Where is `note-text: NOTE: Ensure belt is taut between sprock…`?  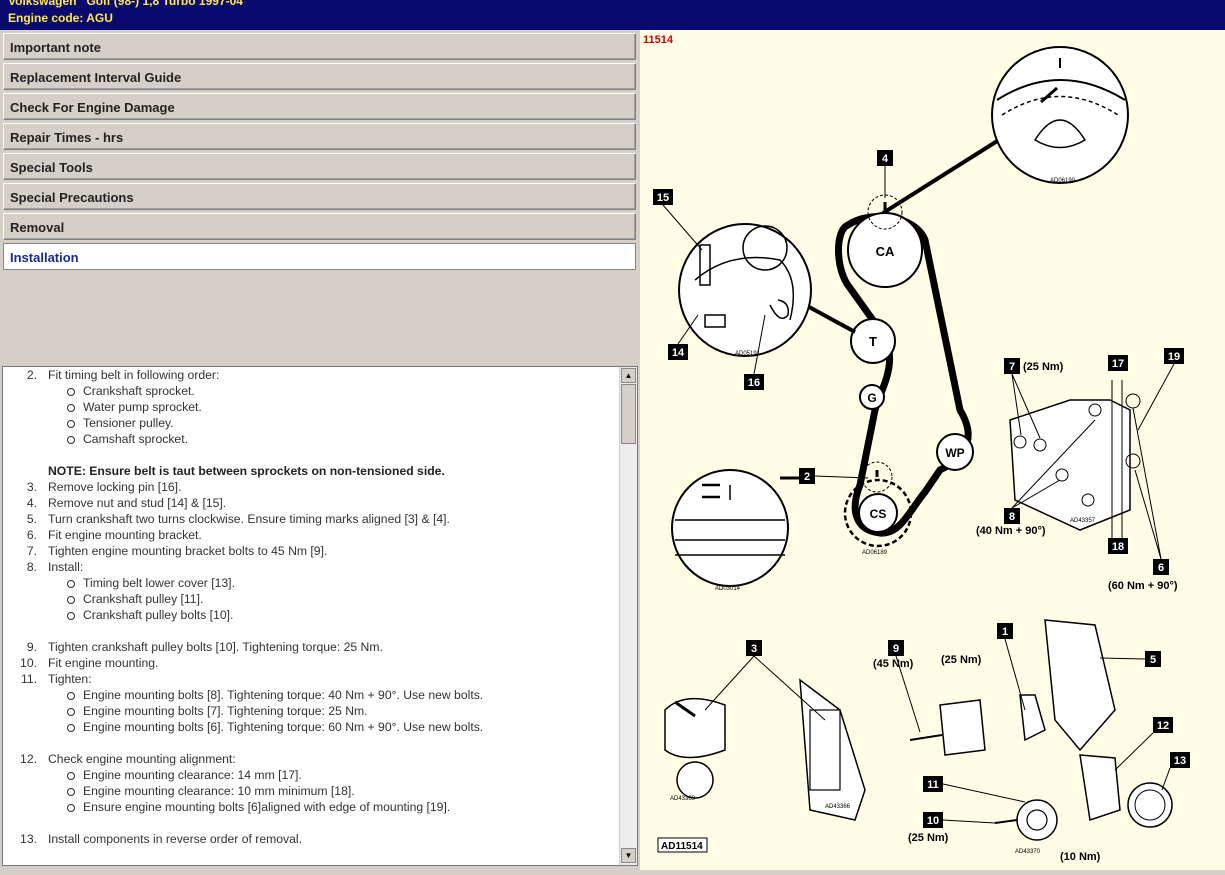
note-text: NOTE: Ensure belt is taut between sprock… is located at coordinates (246, 471).